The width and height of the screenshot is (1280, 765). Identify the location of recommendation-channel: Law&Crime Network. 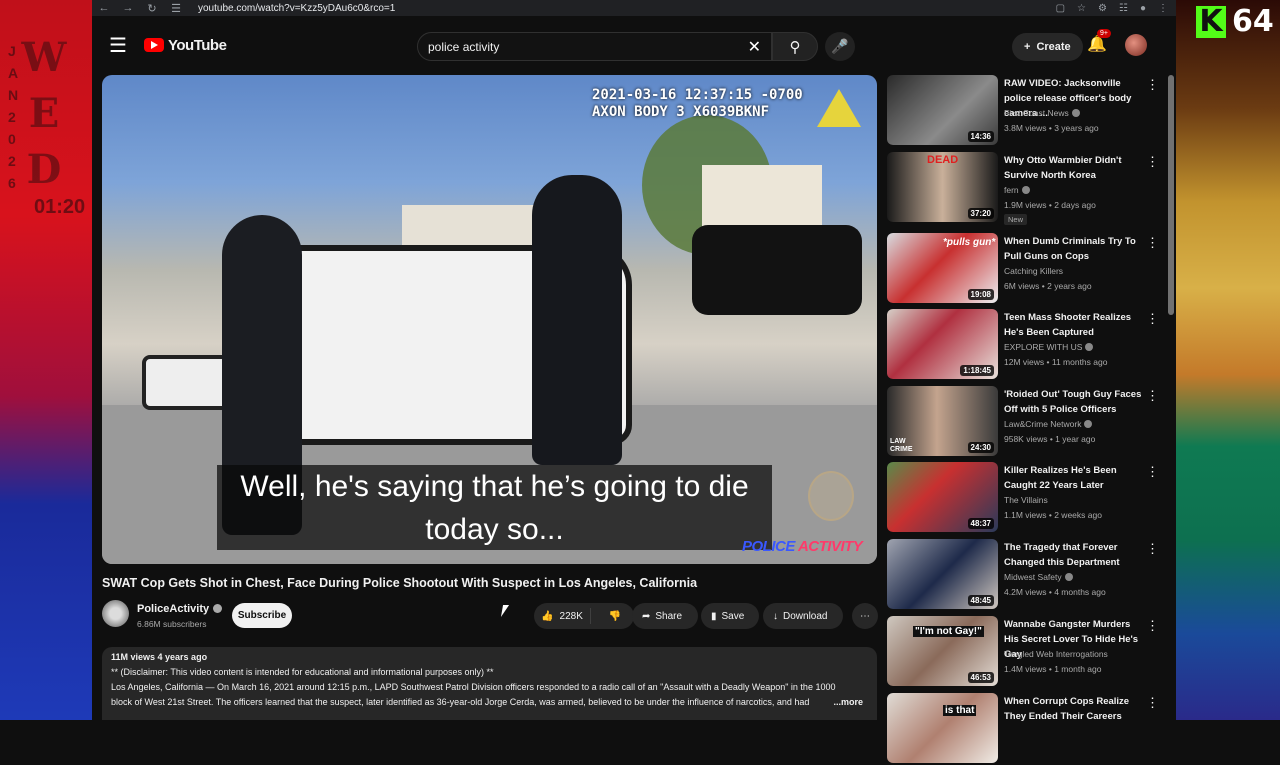
(1048, 424).